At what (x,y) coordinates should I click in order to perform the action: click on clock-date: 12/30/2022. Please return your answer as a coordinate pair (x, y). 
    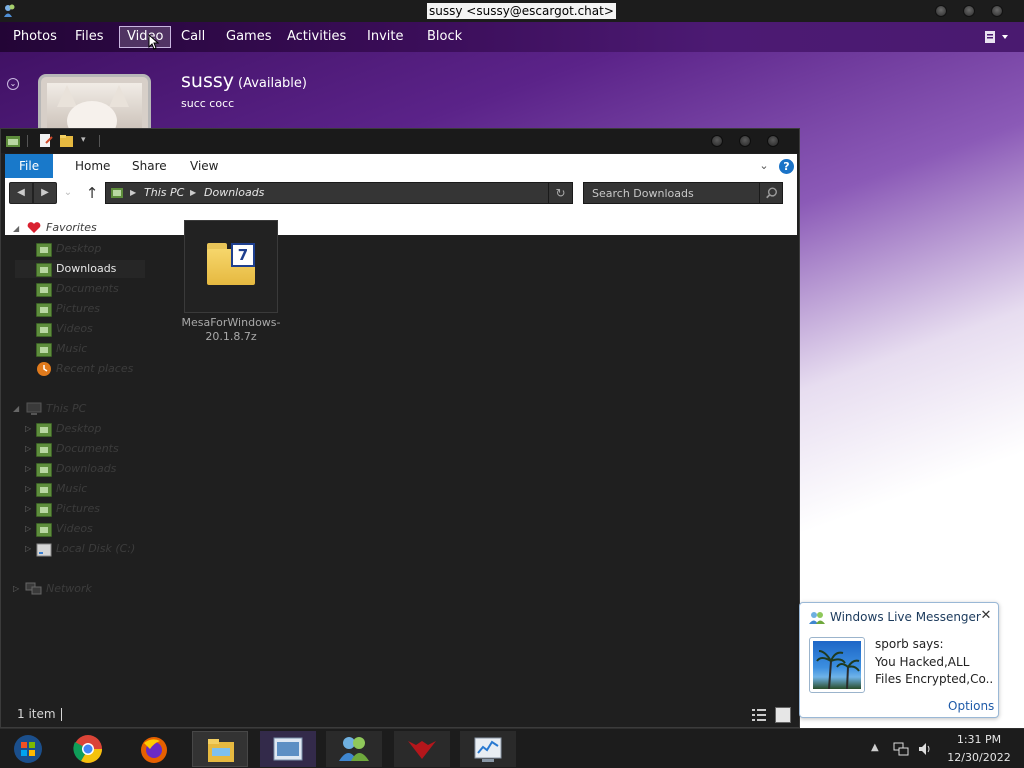
    Looking at the image, I should click on (979, 757).